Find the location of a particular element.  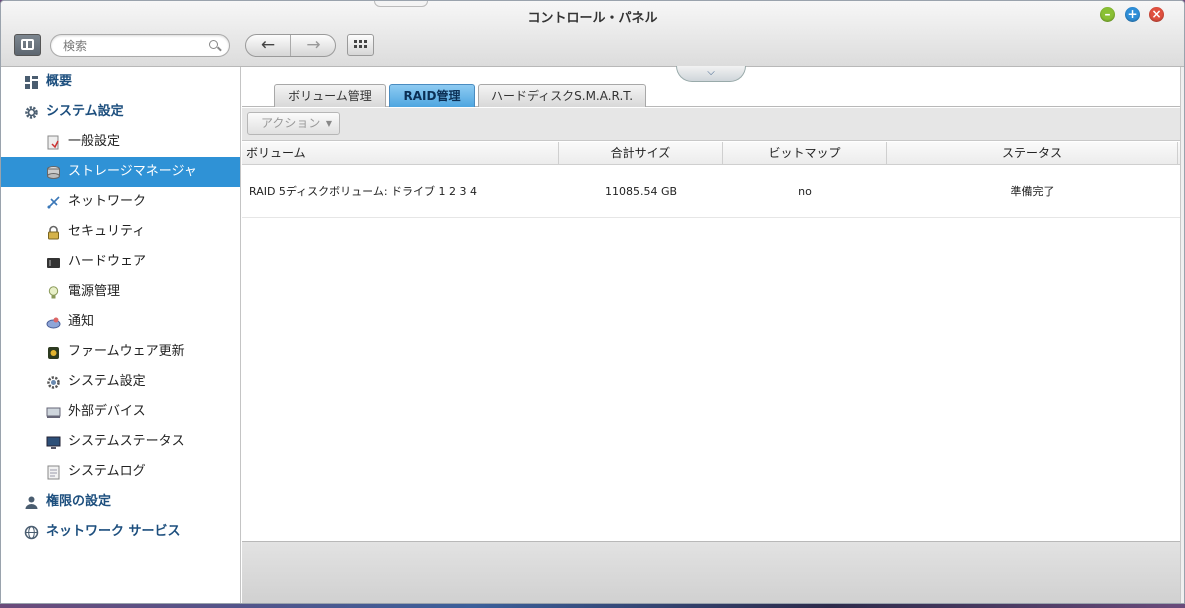

sidebar-item-system-settings: システム設定 is located at coordinates (120, 112).